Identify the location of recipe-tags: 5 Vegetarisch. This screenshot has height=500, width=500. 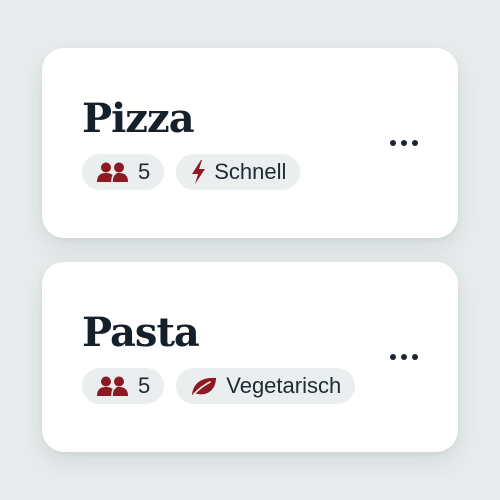
(219, 386).